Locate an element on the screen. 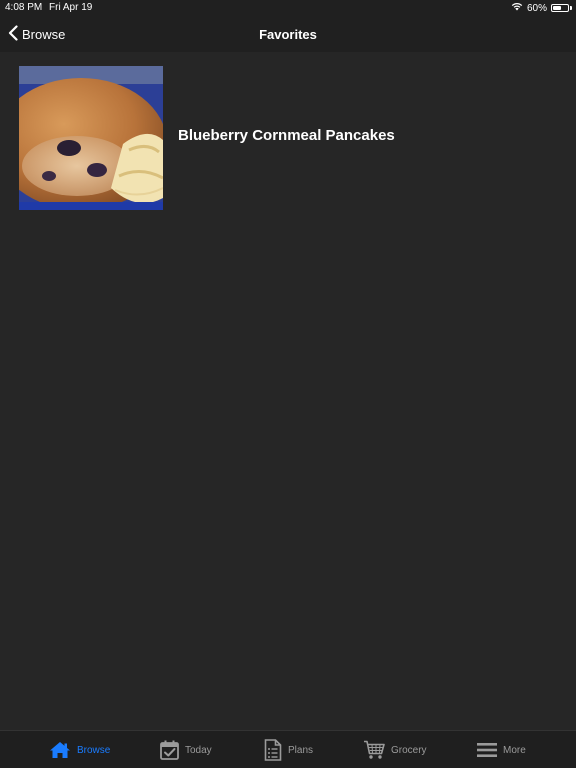 Image resolution: width=576 pixels, height=768 pixels. status-indicators: 60% is located at coordinates (541, 8).